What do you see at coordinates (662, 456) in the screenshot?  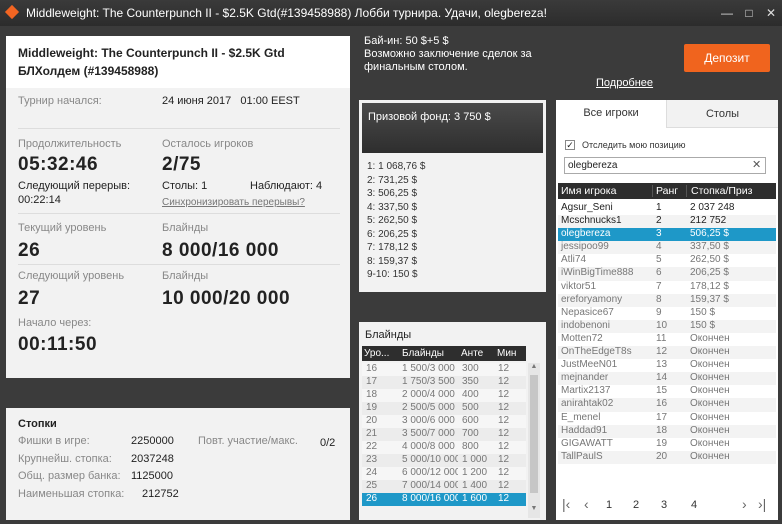 I see `player-rank: 20` at bounding box center [662, 456].